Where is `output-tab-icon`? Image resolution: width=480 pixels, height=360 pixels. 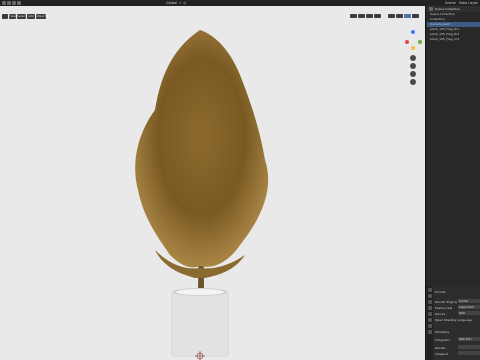 output-tab-icon is located at coordinates (430, 302).